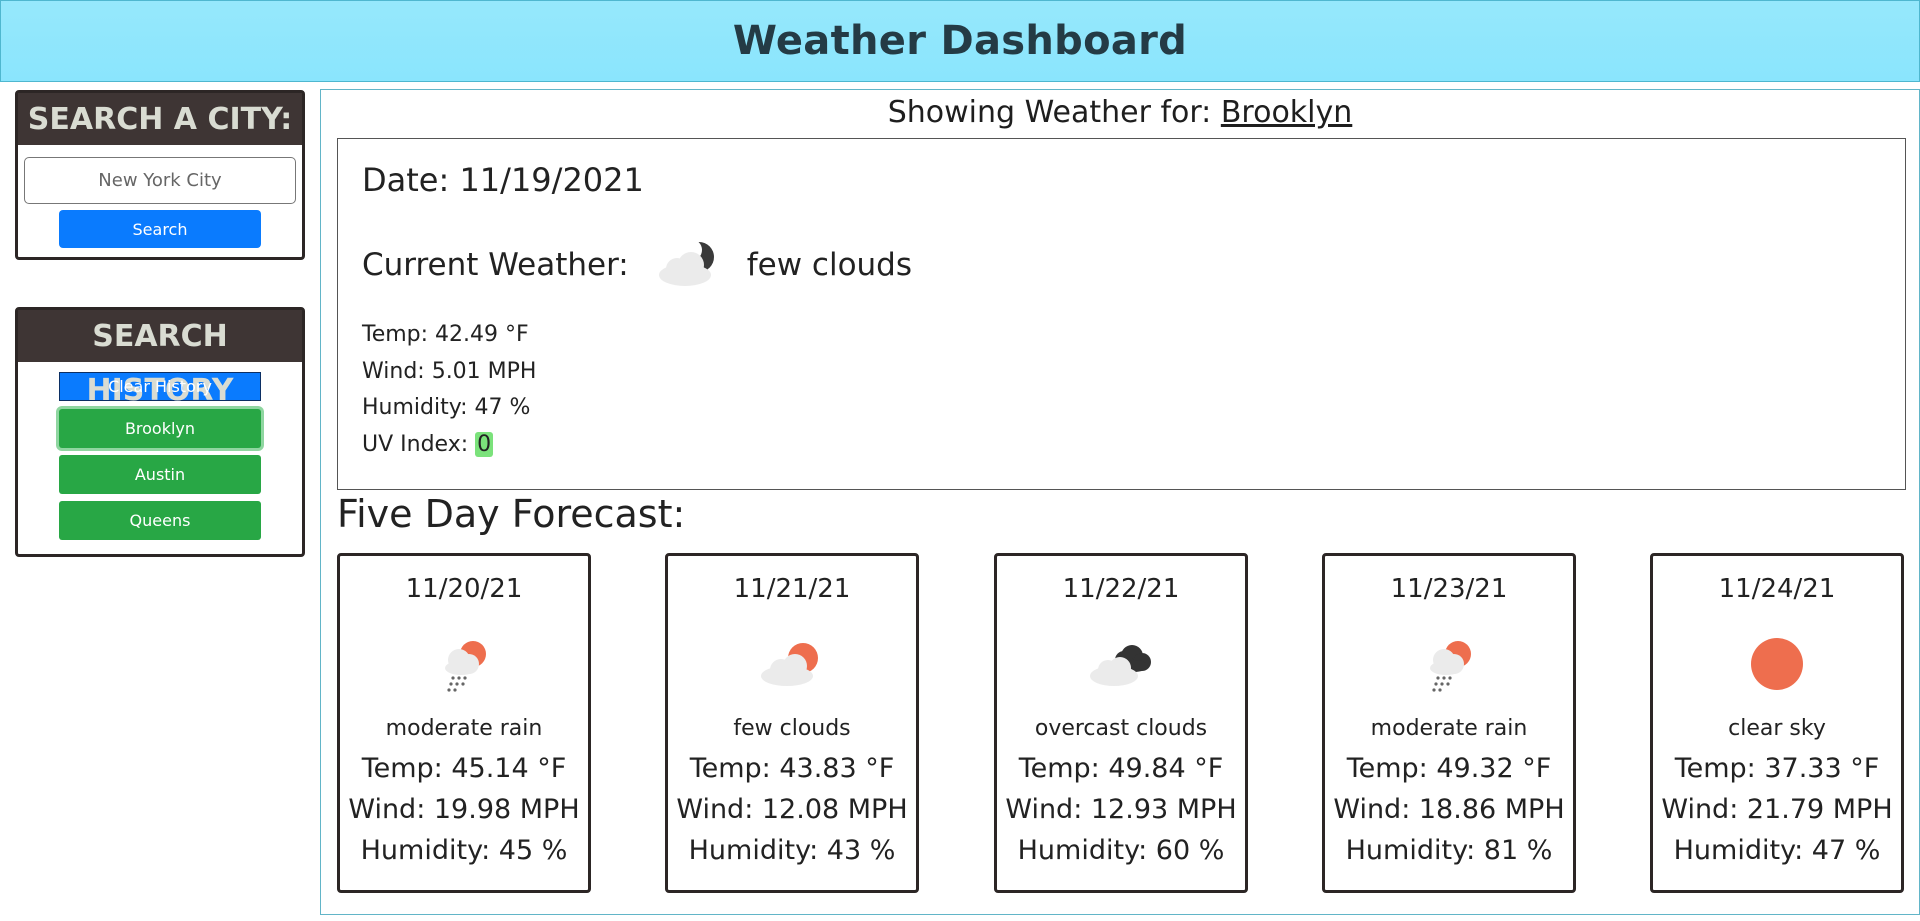 This screenshot has width=1920, height=921. What do you see at coordinates (1049, 112) in the screenshot?
I see `showing-label: Showing Weather for:` at bounding box center [1049, 112].